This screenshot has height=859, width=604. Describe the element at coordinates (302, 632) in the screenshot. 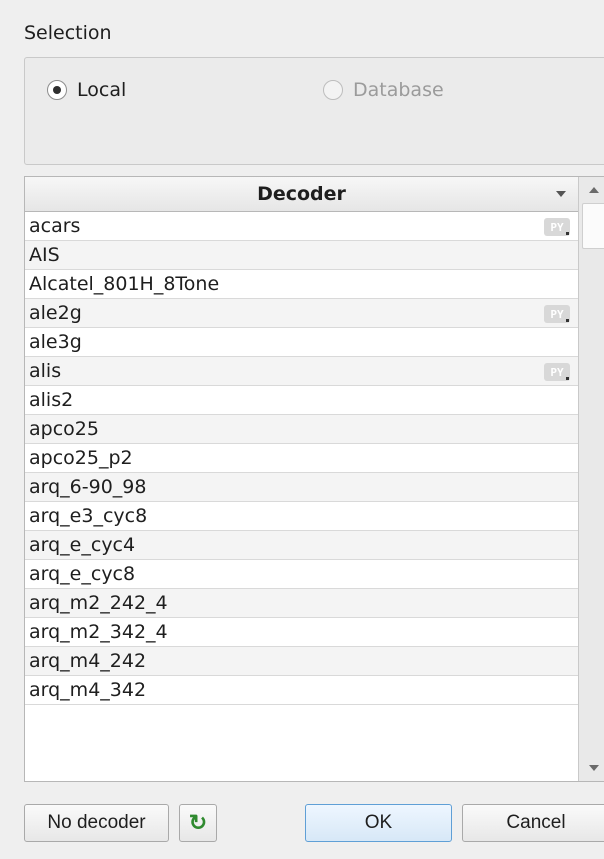

I see `table-row: arq_m2_342_4` at that location.